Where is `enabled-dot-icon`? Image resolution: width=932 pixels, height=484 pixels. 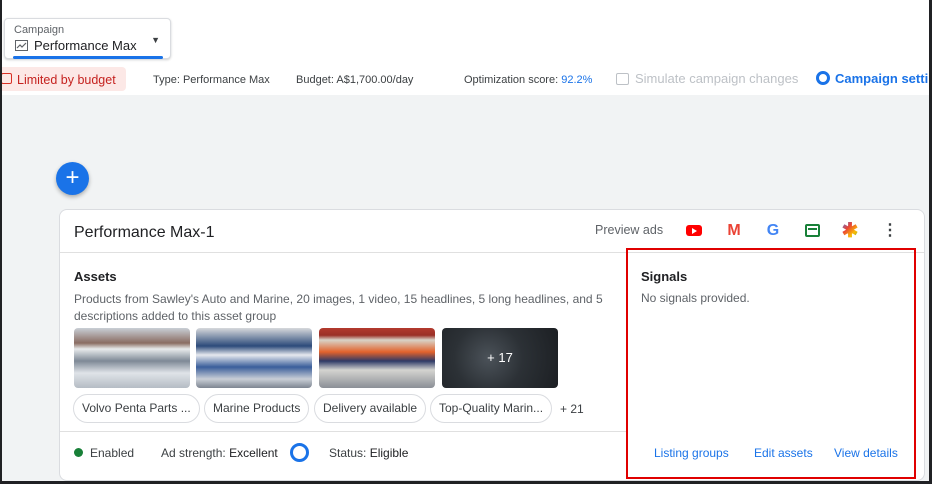 enabled-dot-icon is located at coordinates (78, 452).